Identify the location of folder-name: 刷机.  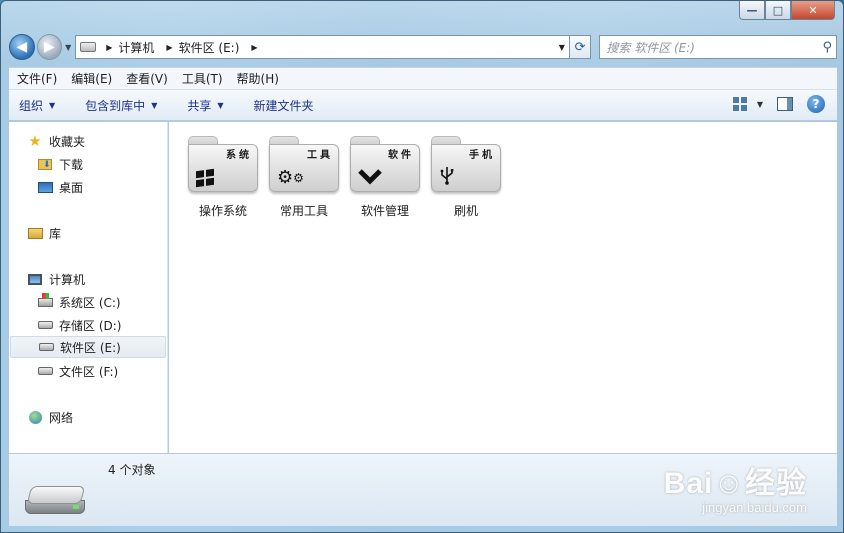
(465, 211).